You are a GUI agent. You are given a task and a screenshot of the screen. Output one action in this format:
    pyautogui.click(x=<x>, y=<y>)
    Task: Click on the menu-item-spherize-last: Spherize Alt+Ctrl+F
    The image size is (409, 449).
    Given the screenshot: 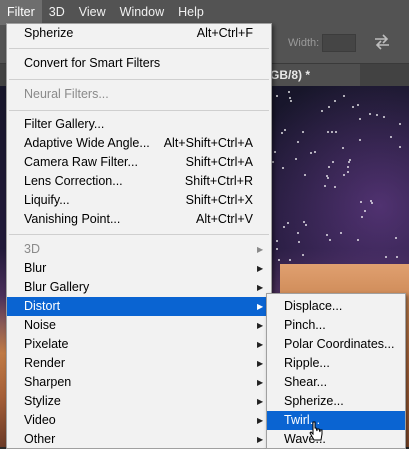 What is the action you would take?
    pyautogui.click(x=139, y=33)
    